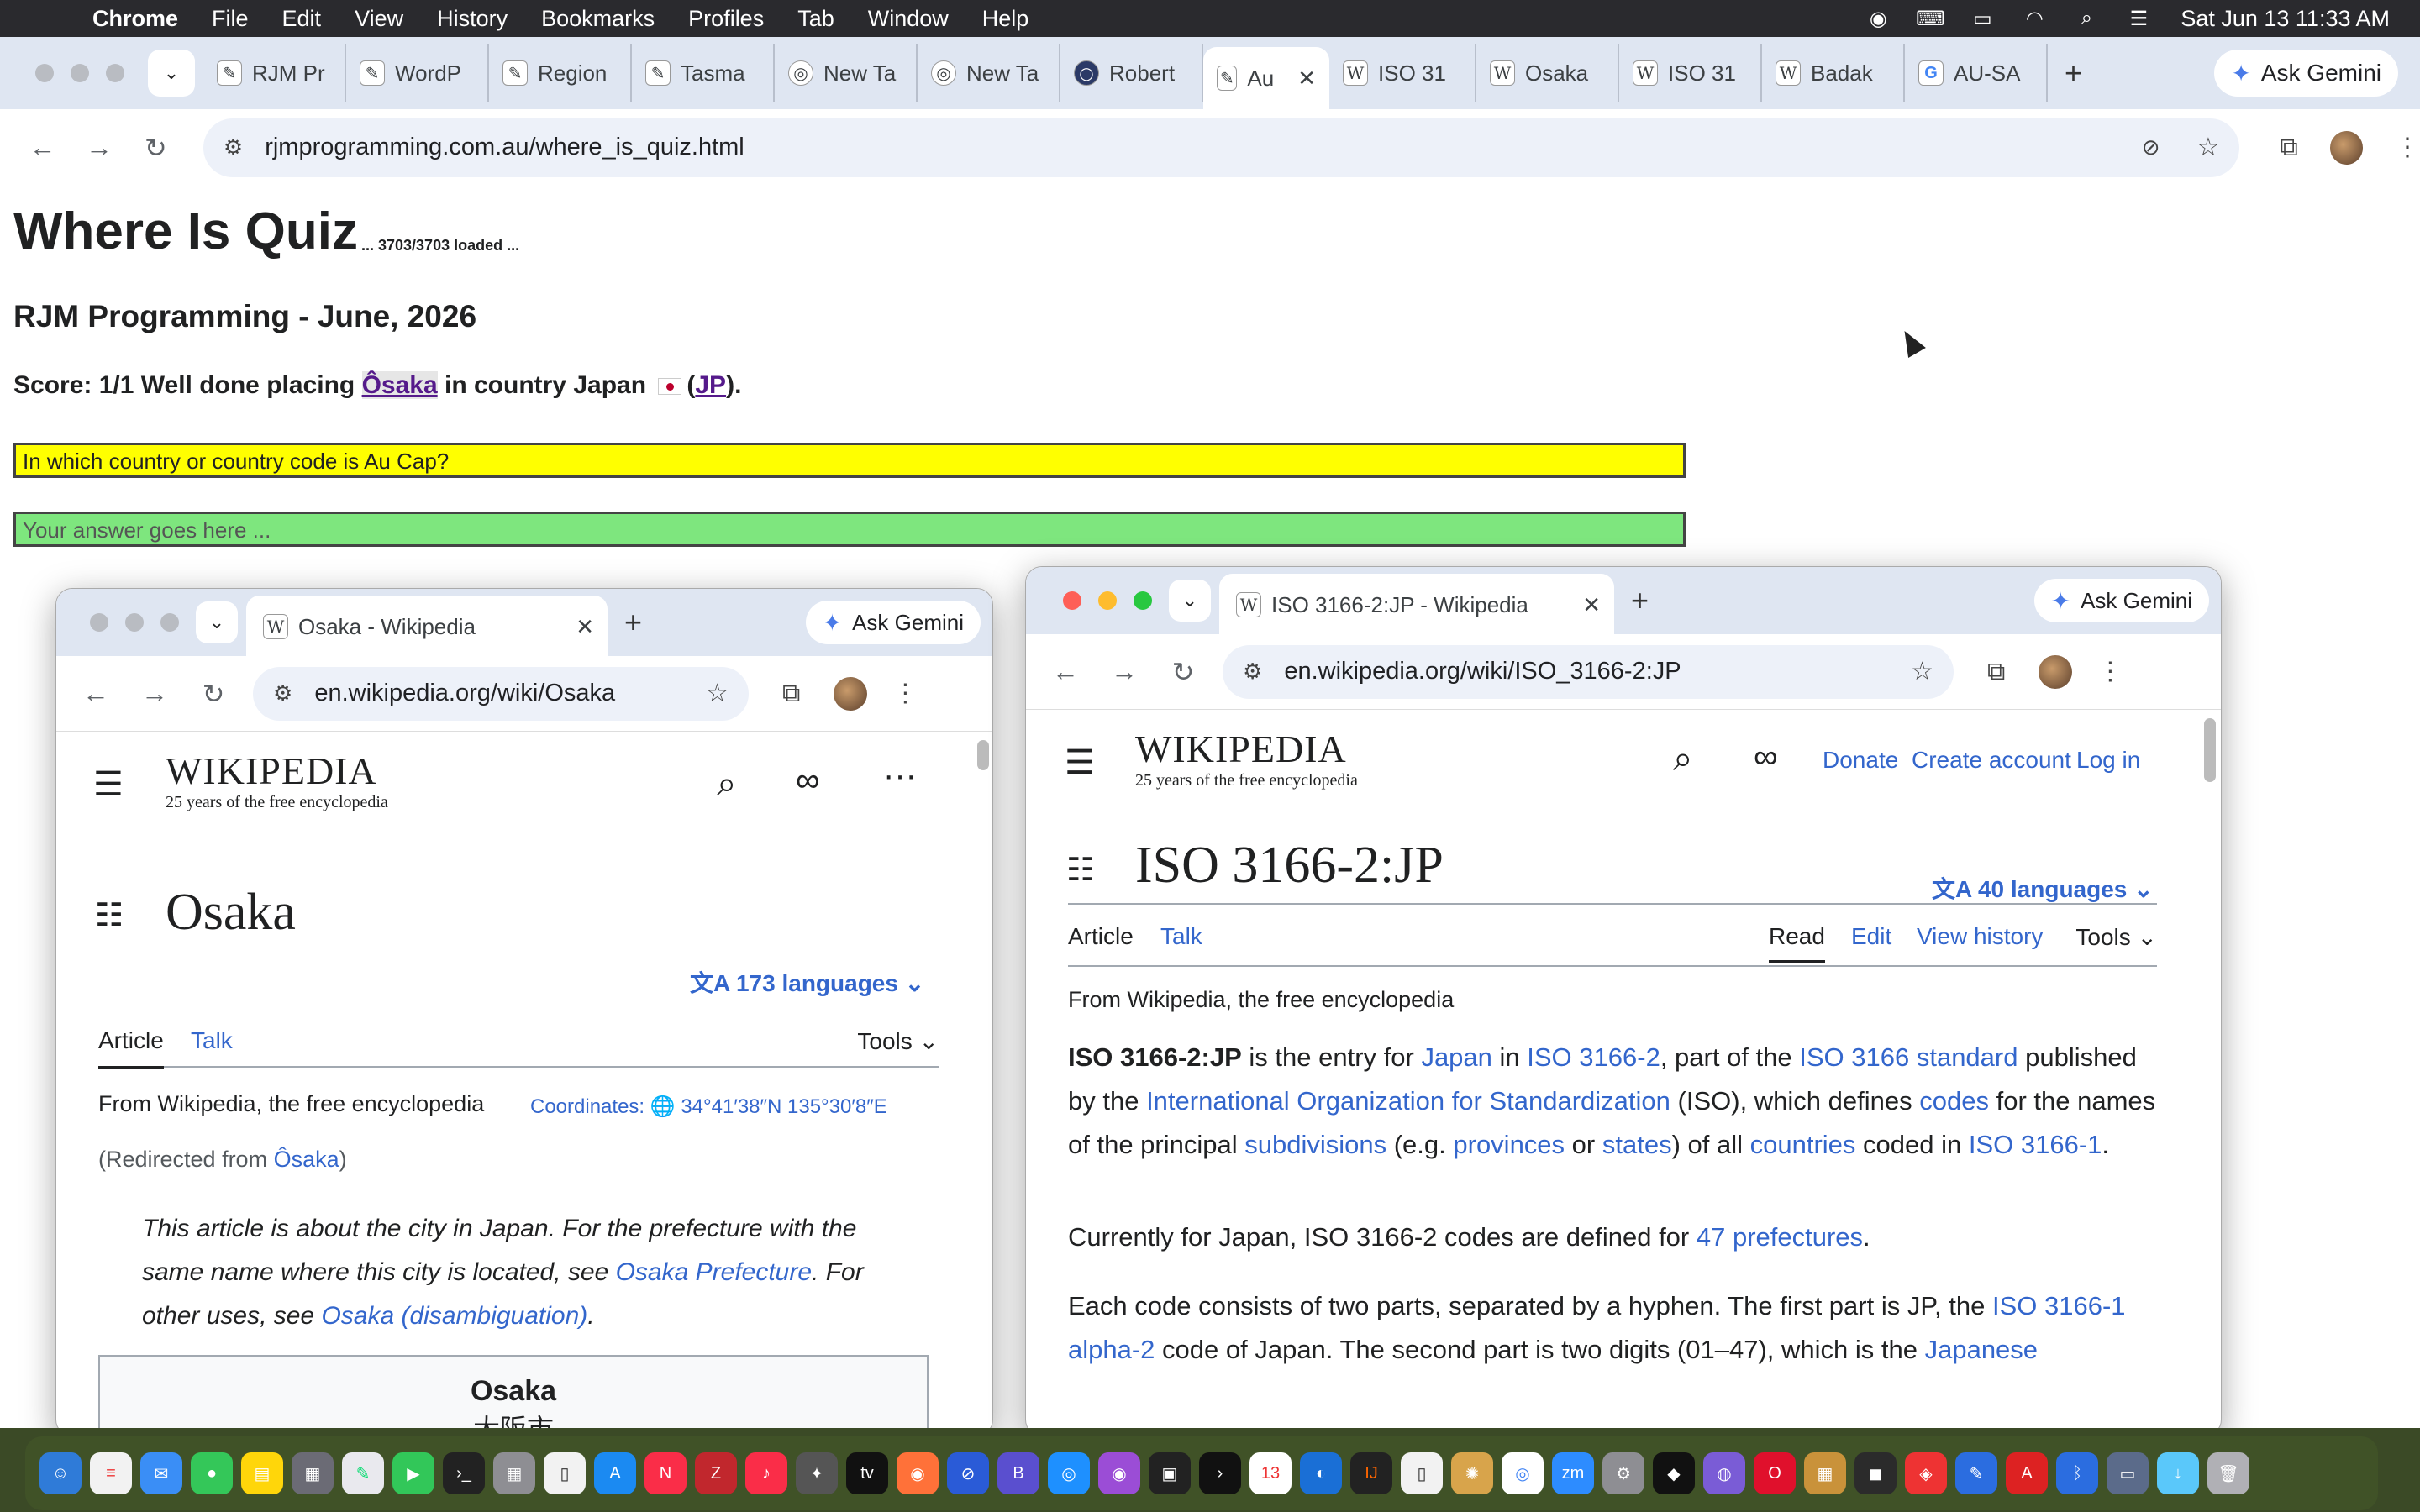 The width and height of the screenshot is (2420, 1512). What do you see at coordinates (1803, 1144) in the screenshot?
I see `countries-link: countries` at bounding box center [1803, 1144].